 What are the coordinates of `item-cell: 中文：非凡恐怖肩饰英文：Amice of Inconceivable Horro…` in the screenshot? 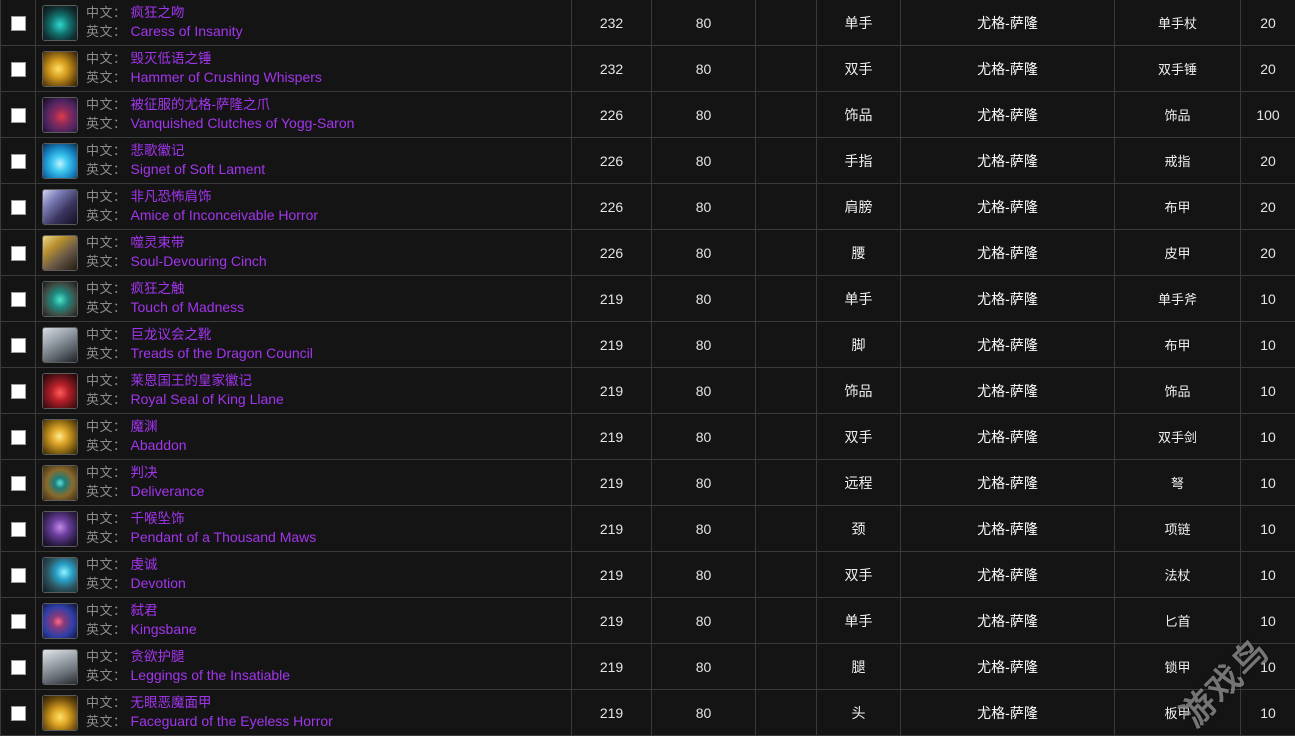 It's located at (304, 207).